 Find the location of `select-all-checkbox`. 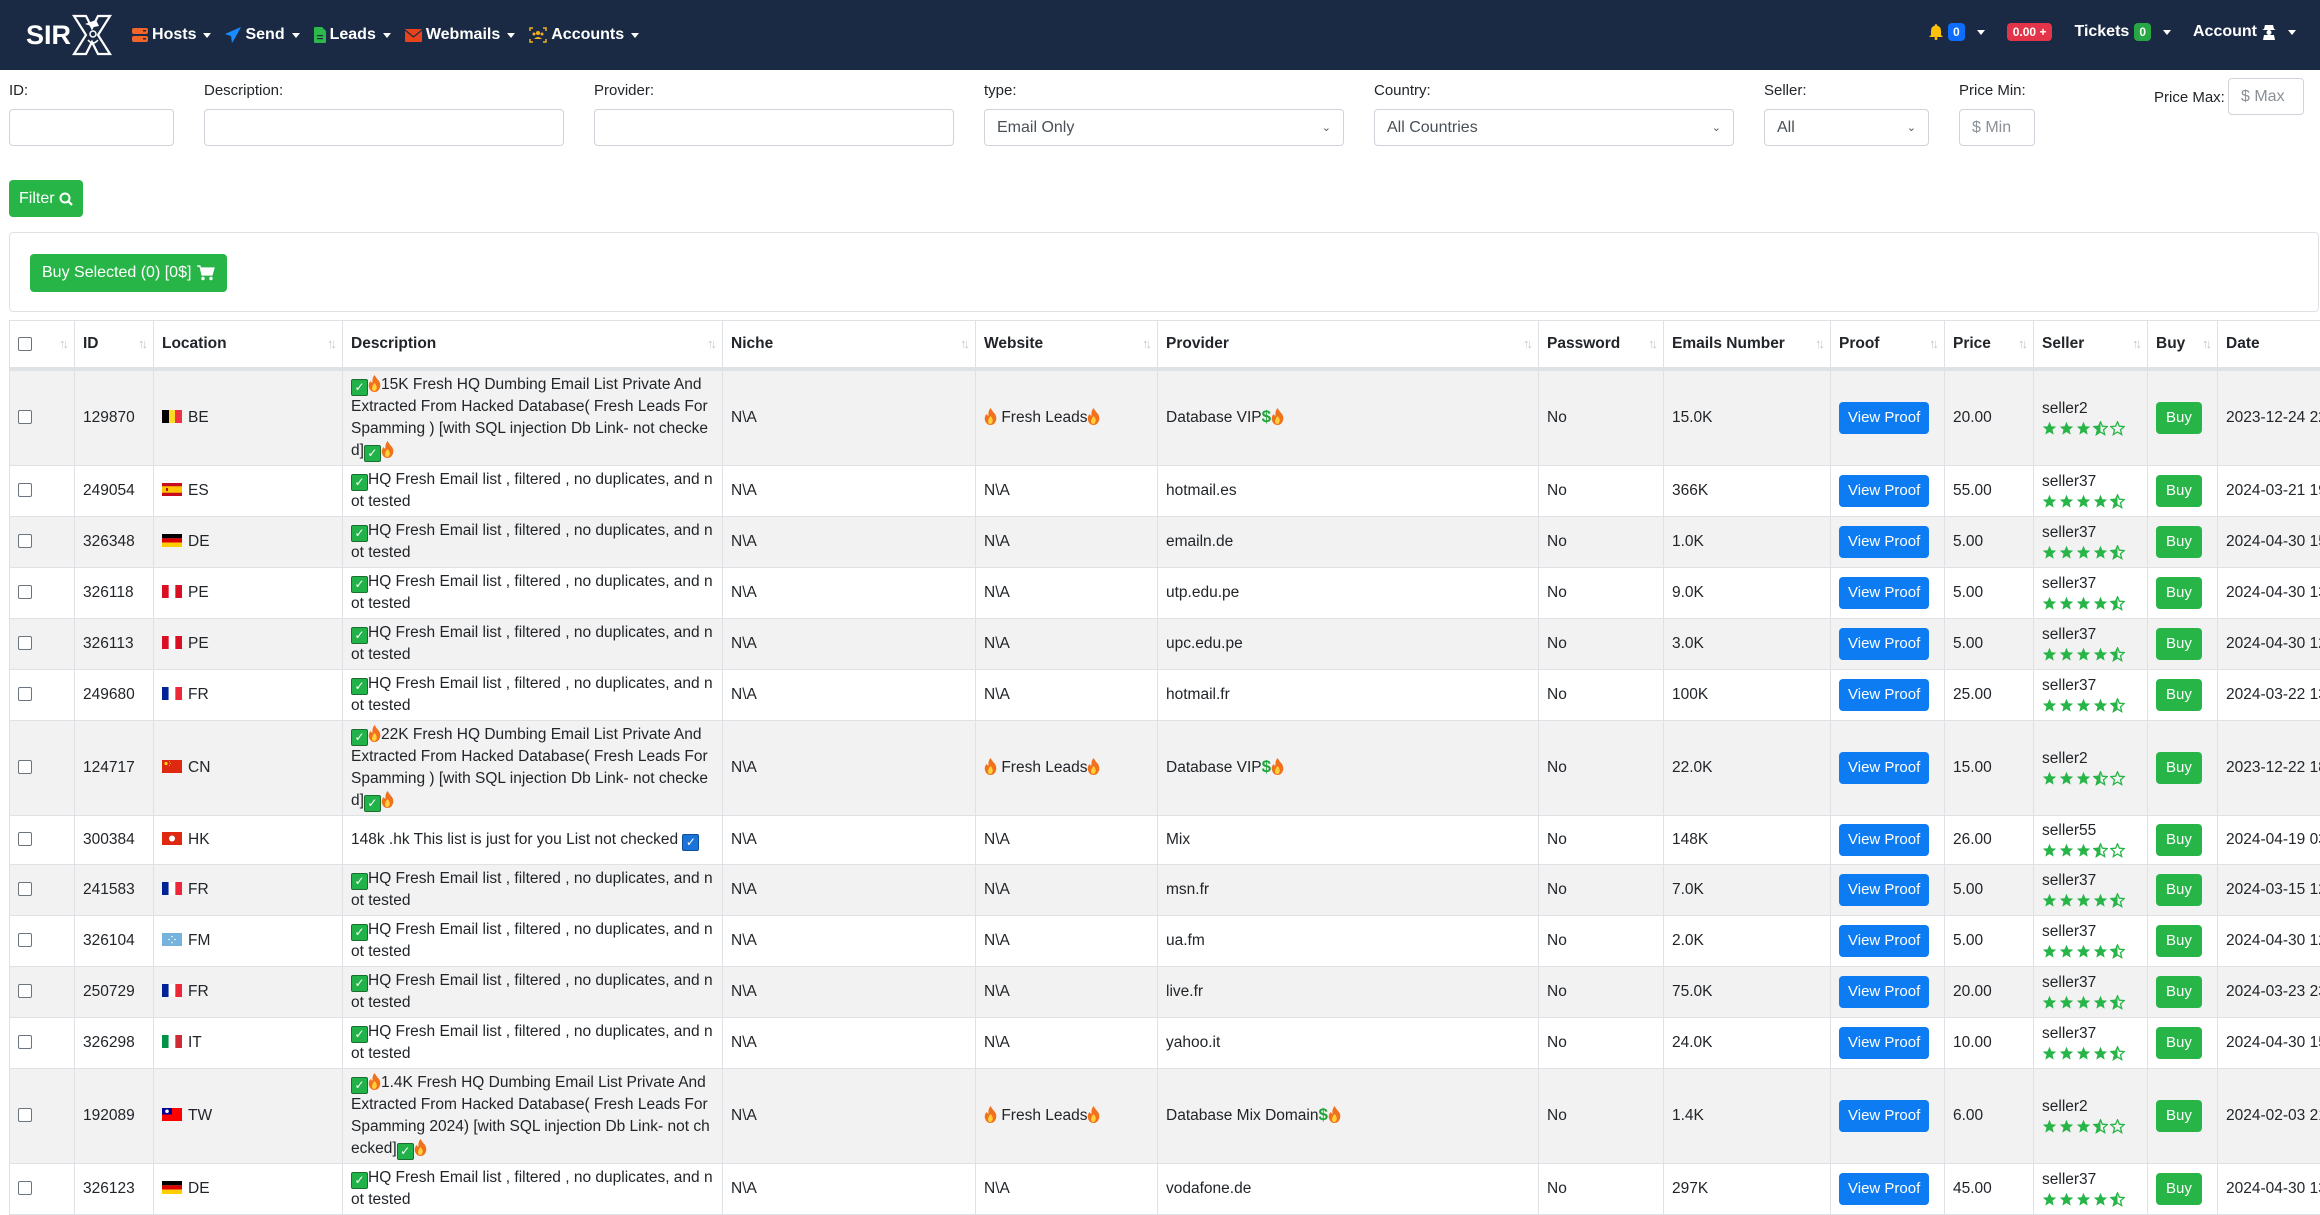

select-all-checkbox is located at coordinates (25, 344).